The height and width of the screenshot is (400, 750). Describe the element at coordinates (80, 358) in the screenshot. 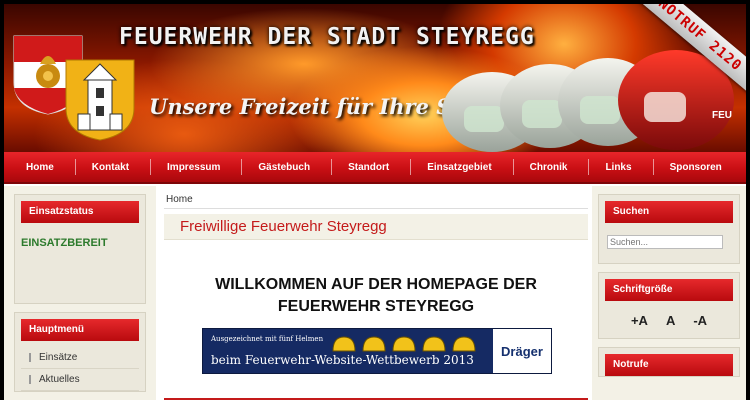

I see `menu-item-einsaetze: Einsätze` at that location.